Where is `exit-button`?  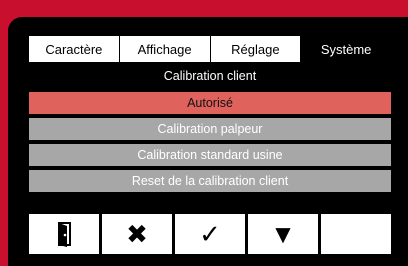 exit-button is located at coordinates (64, 234).